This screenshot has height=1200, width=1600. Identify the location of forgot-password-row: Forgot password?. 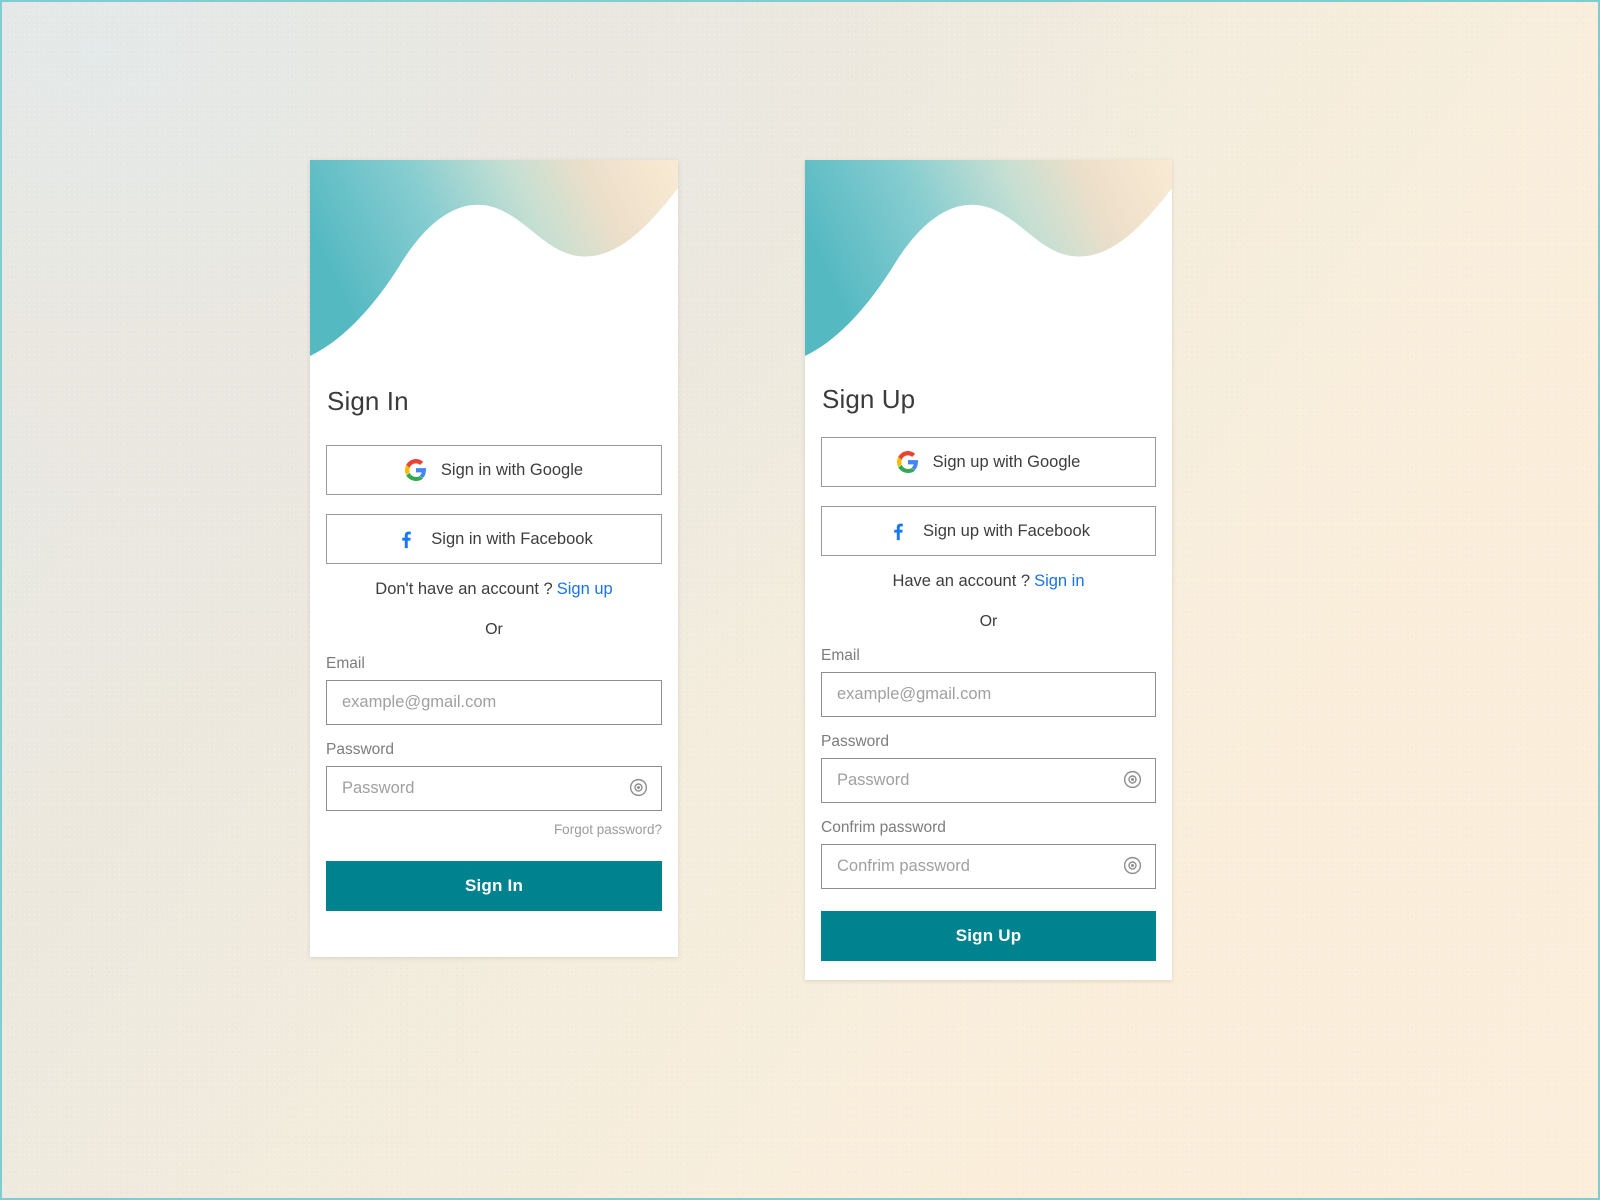
(494, 830).